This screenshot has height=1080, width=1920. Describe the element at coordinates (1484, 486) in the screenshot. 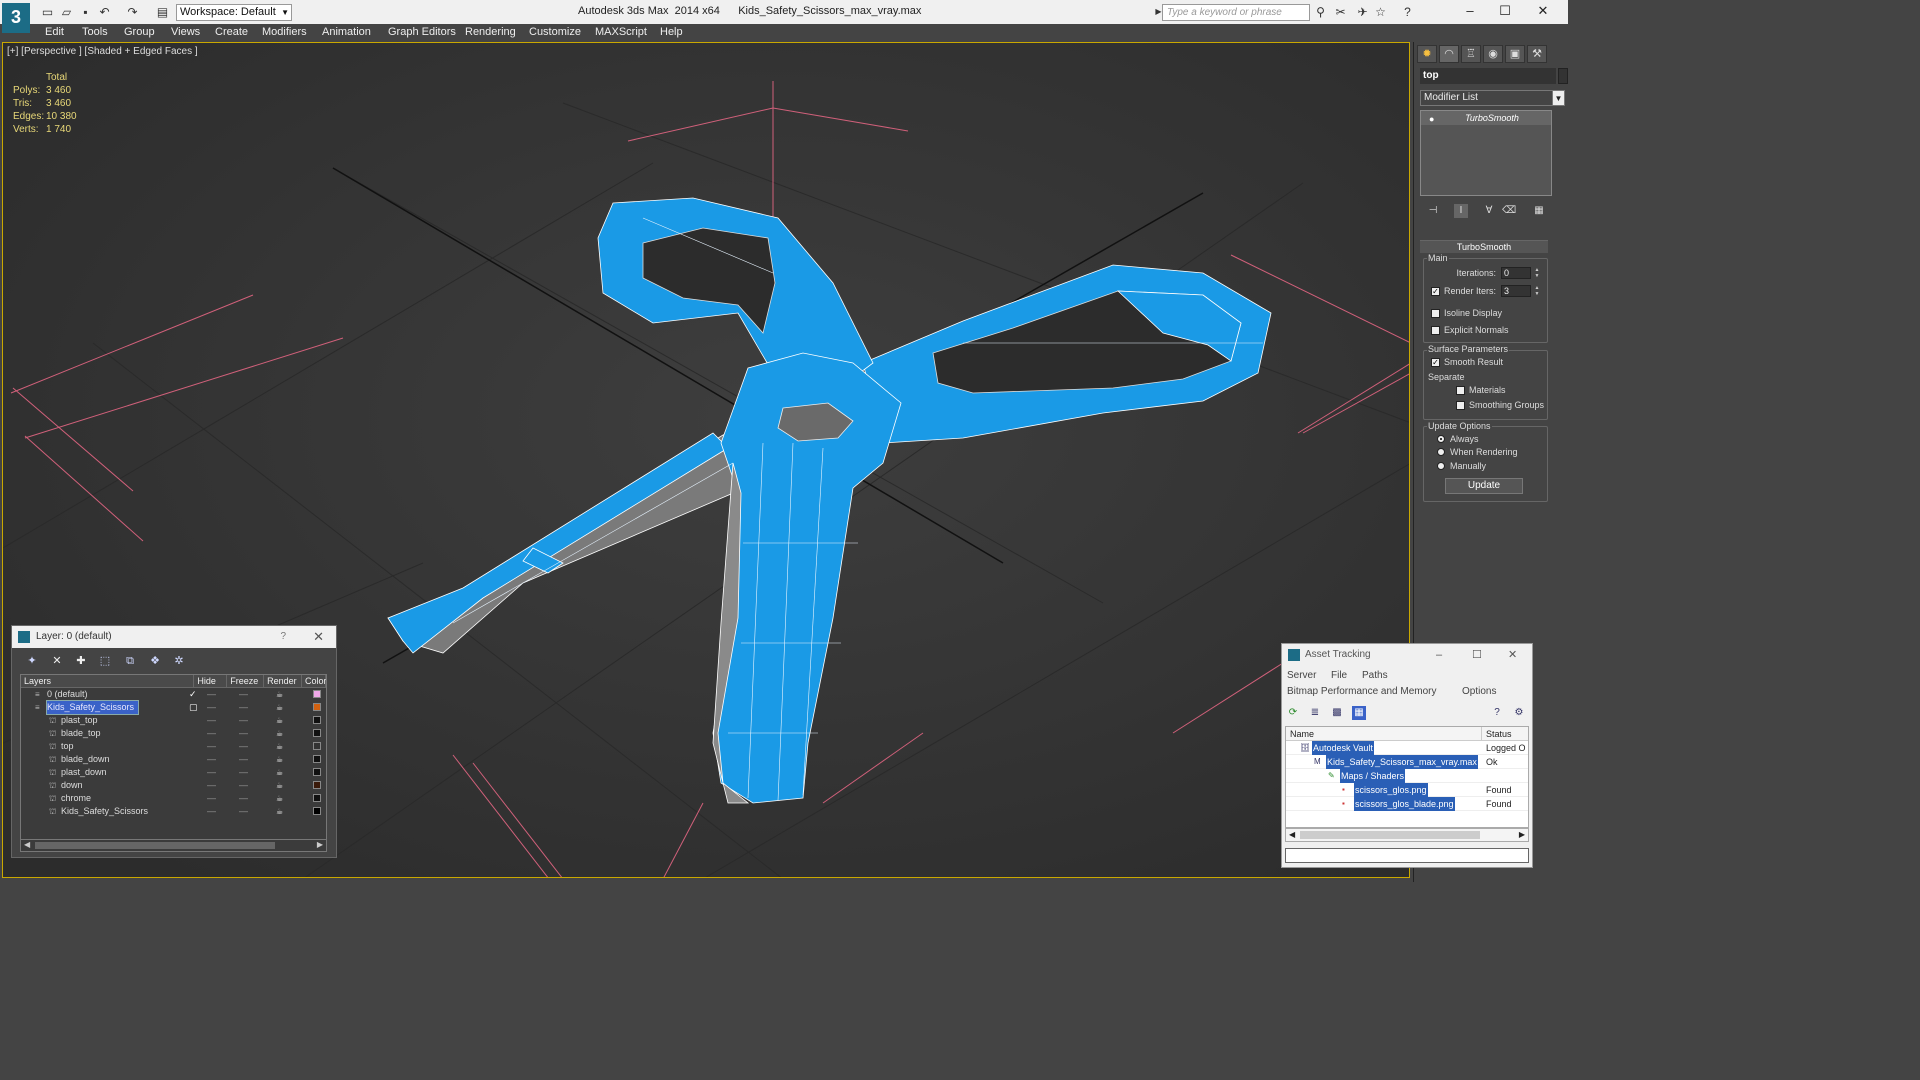

I see `update-button: Update` at that location.